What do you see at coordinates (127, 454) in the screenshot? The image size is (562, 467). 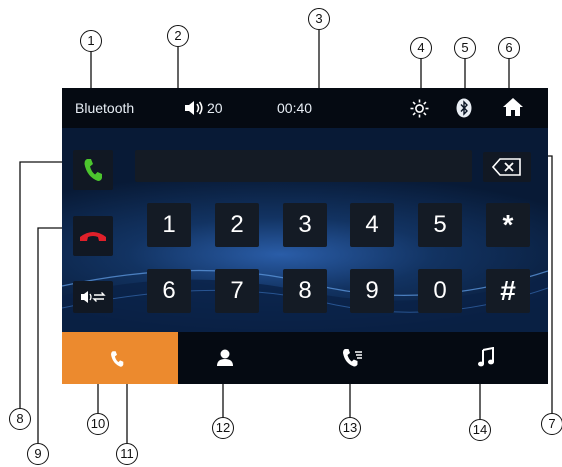 I see `callout-11: 11` at bounding box center [127, 454].